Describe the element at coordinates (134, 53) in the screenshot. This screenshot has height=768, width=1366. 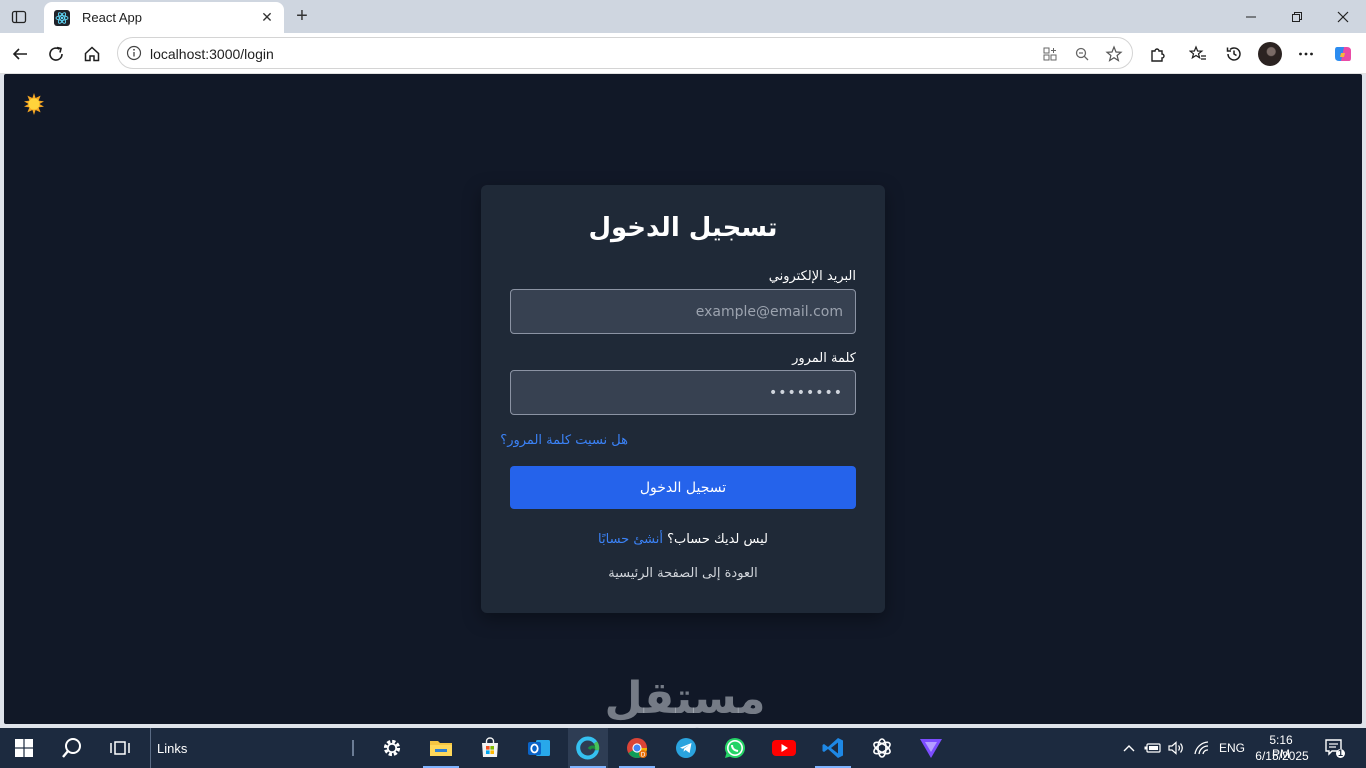
I see `site-info-icon` at that location.